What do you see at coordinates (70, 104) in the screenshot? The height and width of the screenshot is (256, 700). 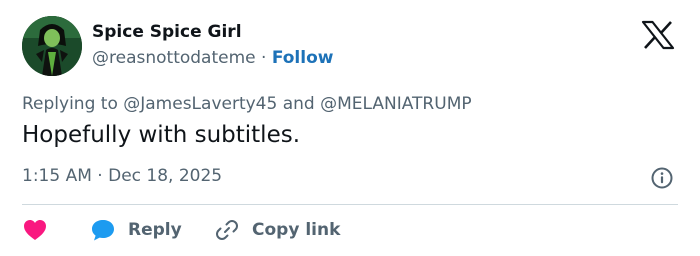 I see `replying-to-label: Replying to` at bounding box center [70, 104].